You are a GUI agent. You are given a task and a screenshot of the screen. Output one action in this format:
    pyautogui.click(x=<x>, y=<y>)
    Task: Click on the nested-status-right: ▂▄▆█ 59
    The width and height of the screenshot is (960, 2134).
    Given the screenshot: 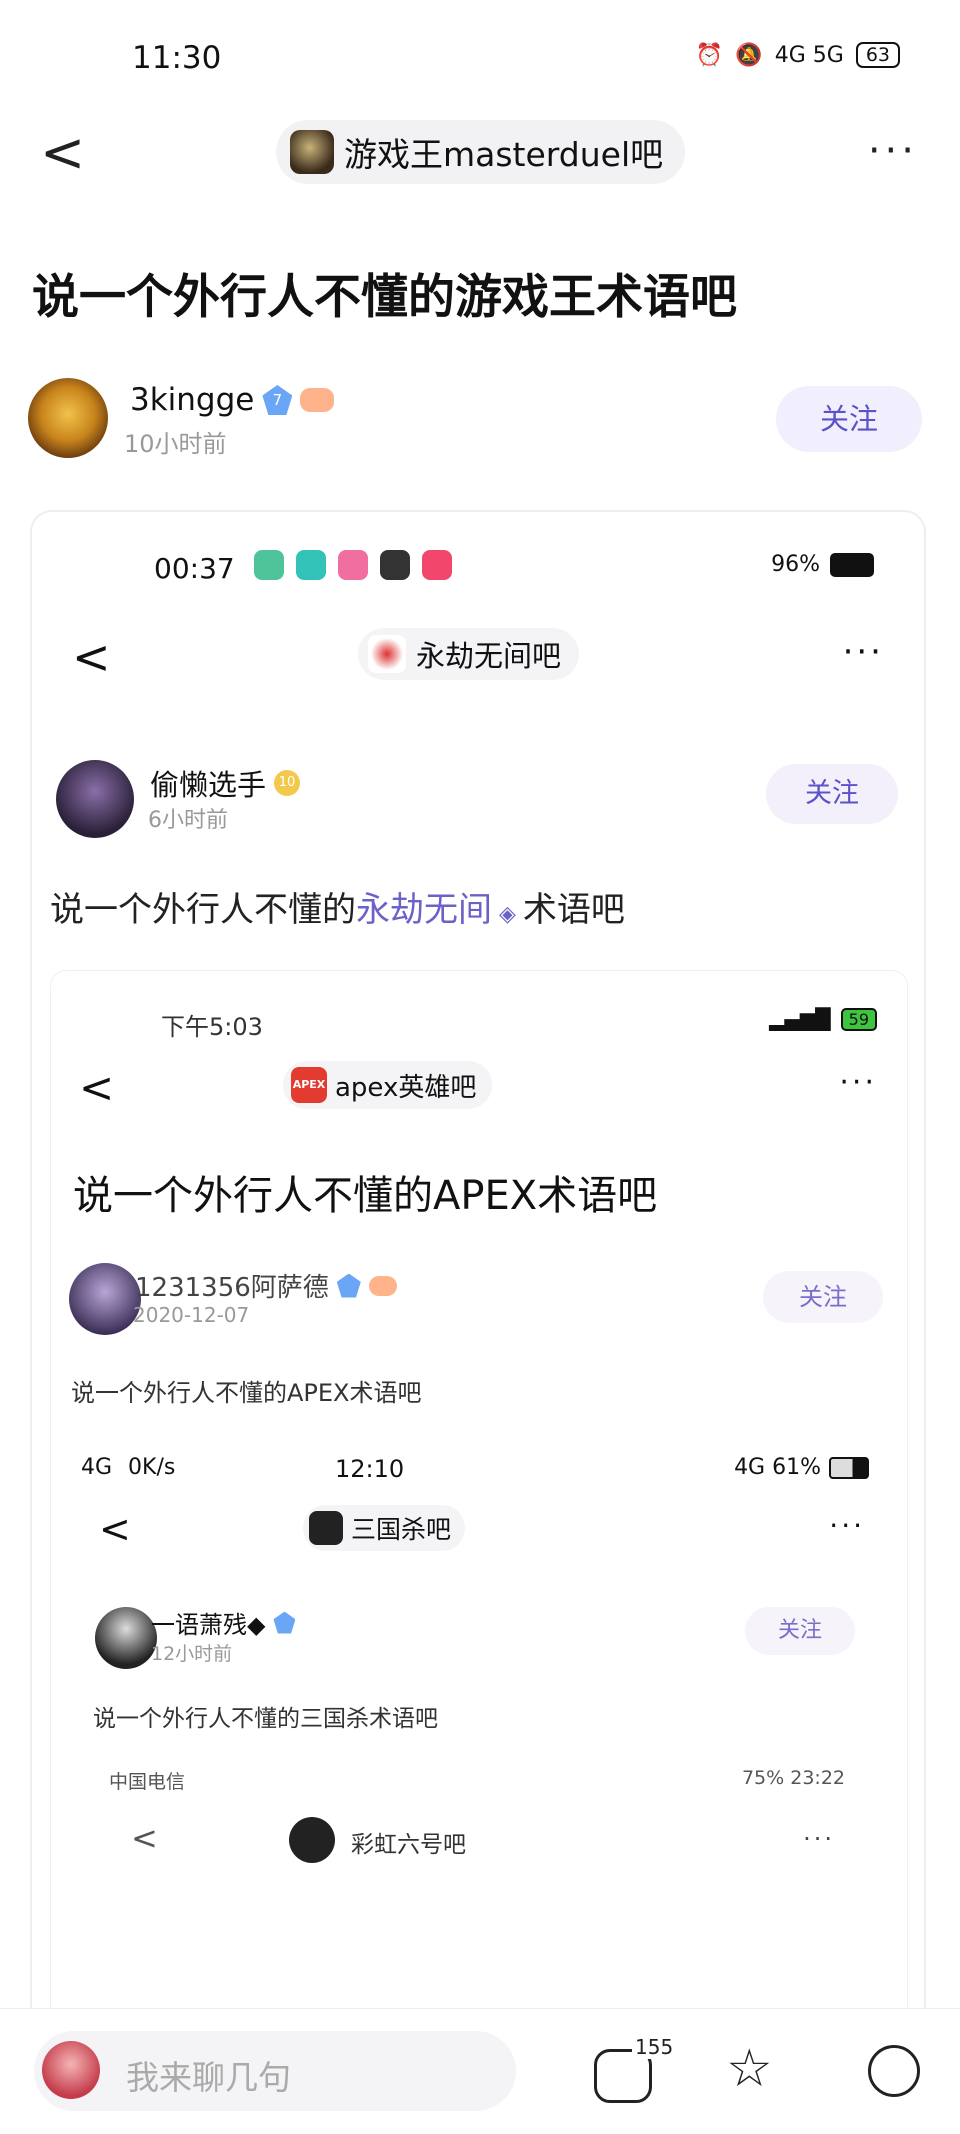 What is the action you would take?
    pyautogui.click(x=823, y=1019)
    